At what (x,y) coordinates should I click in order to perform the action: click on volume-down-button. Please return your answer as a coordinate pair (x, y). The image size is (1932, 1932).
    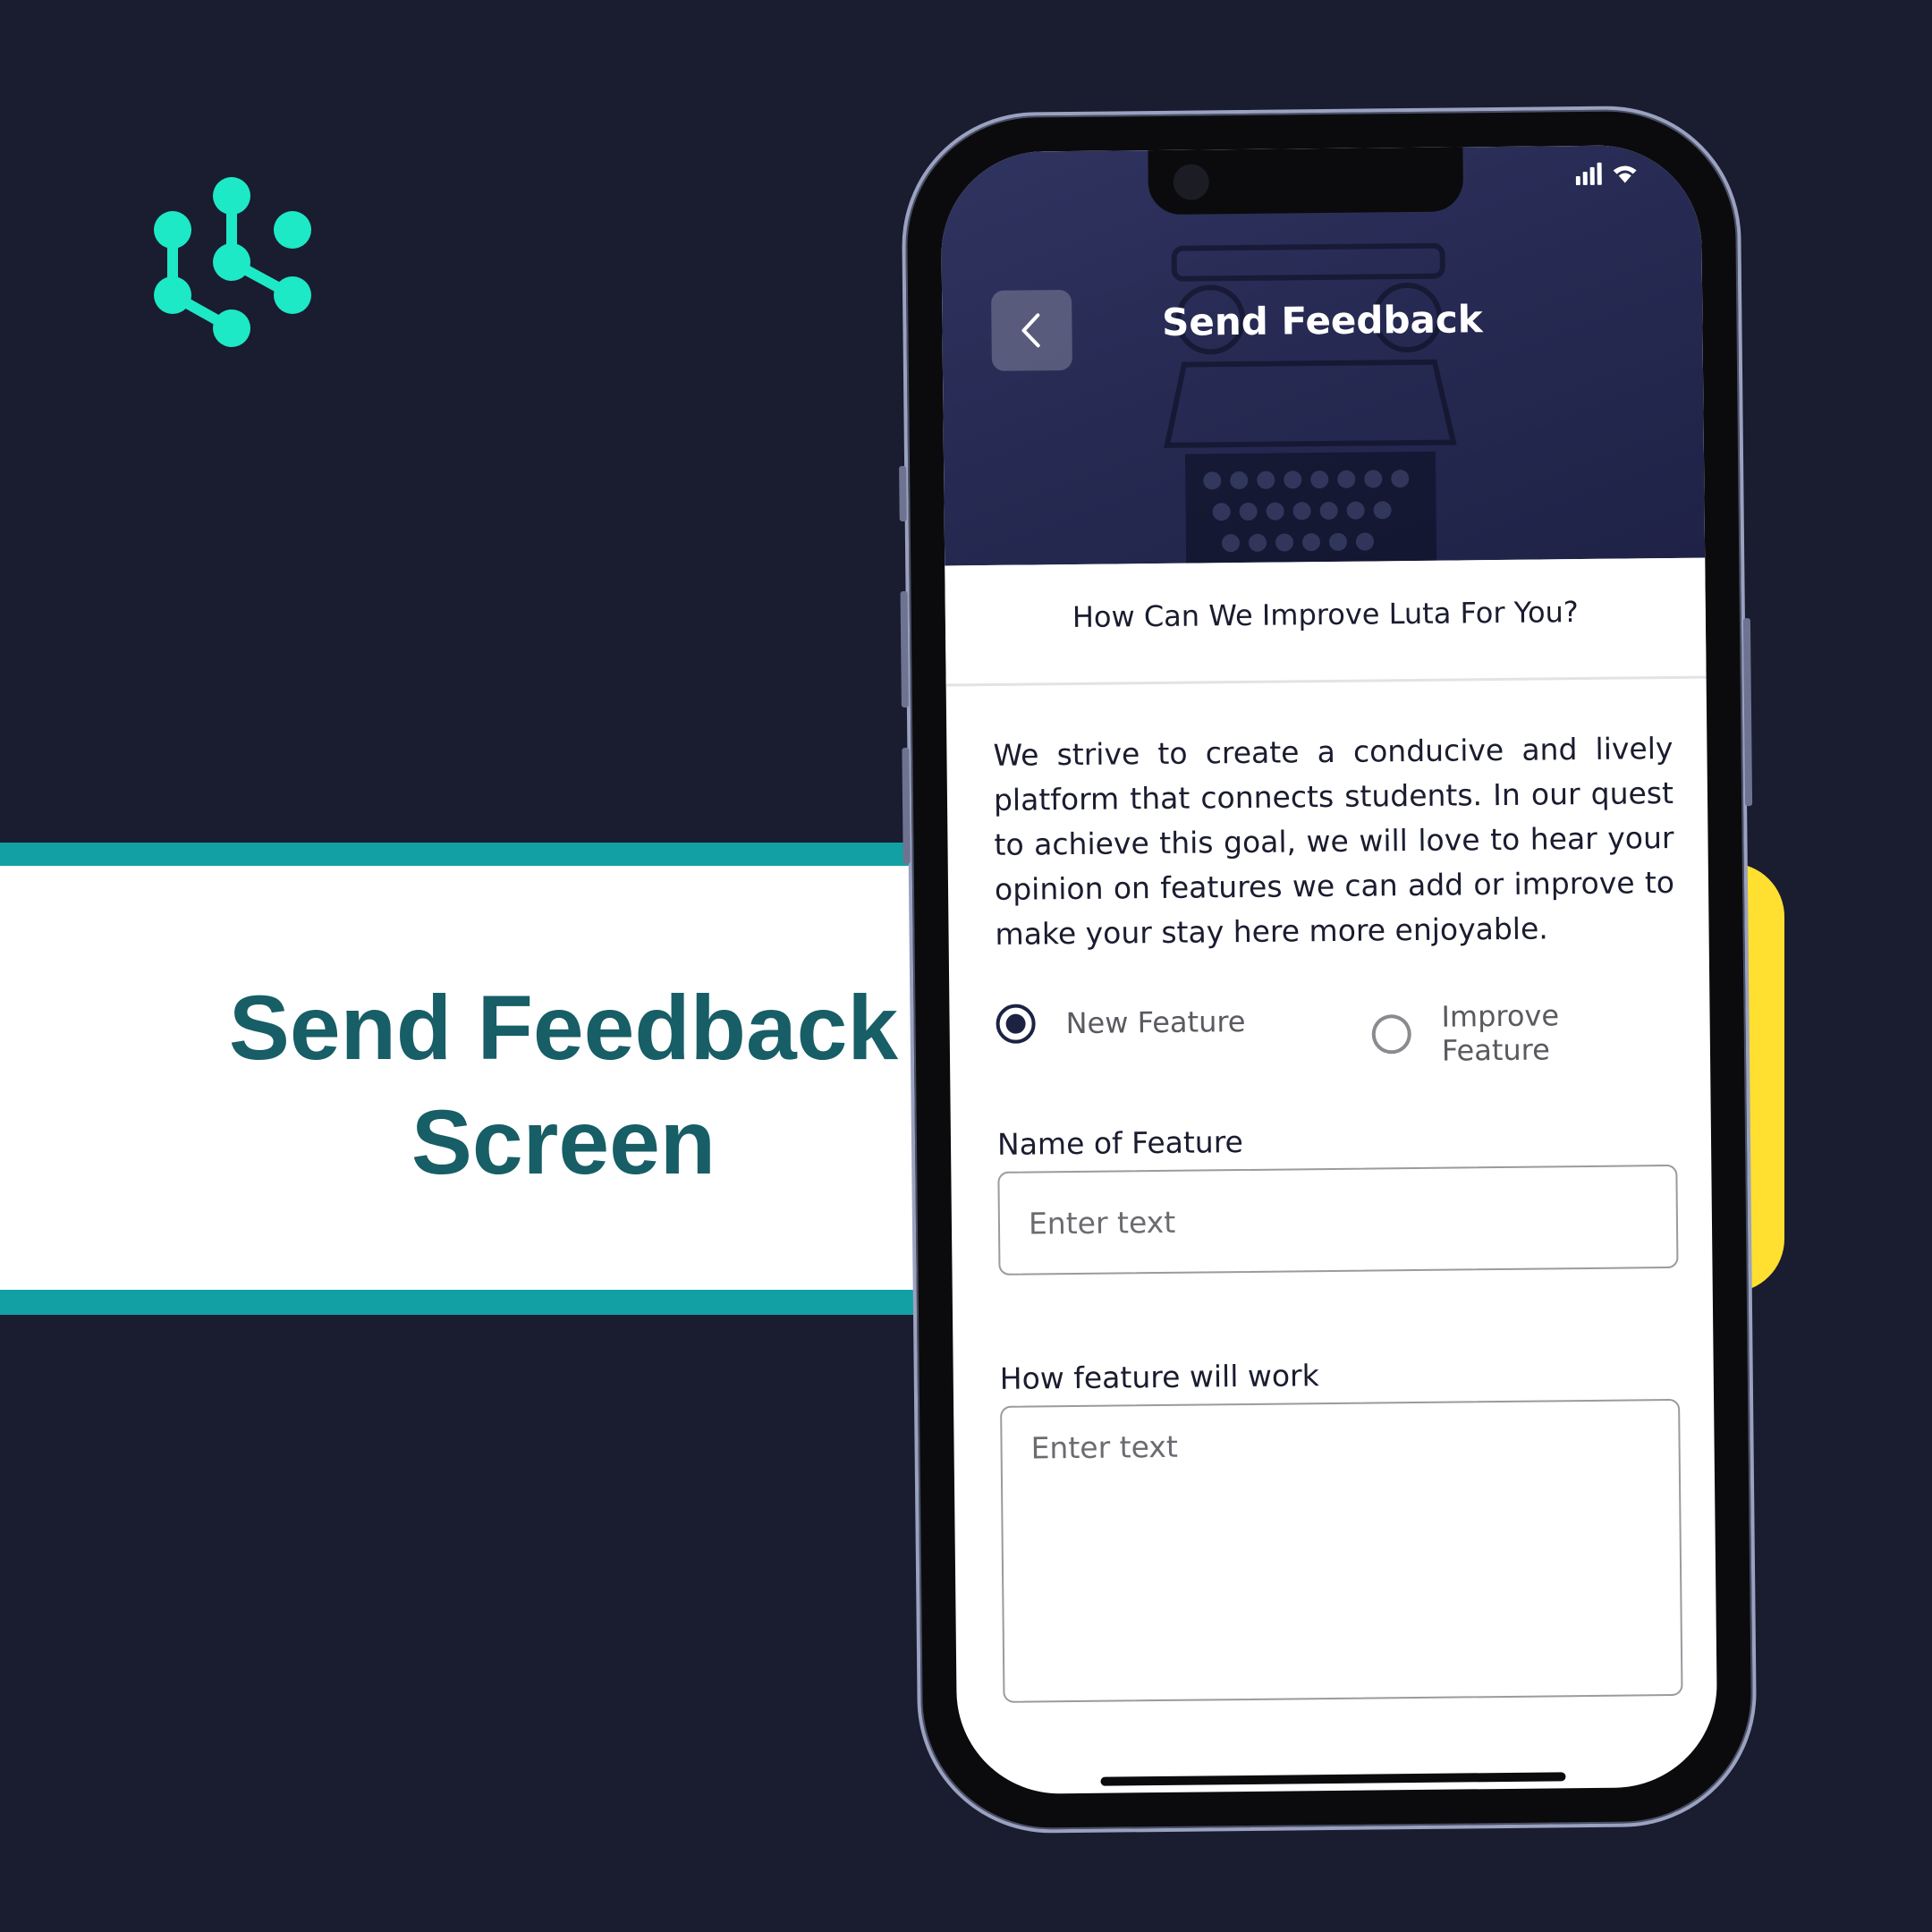
    Looking at the image, I should click on (906, 805).